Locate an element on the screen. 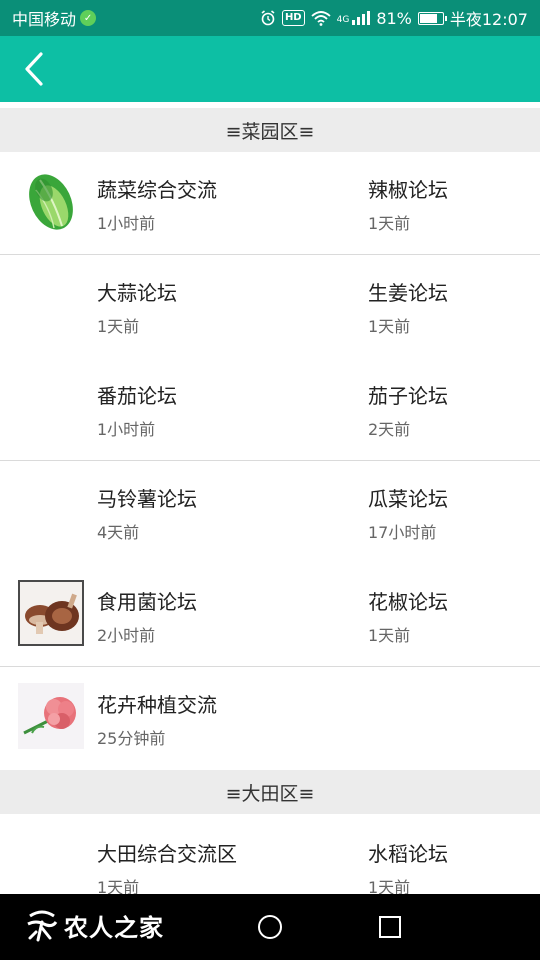 The height and width of the screenshot is (960, 540). forum-item-sichuan-pepper: 花椒论坛 1天前 is located at coordinates (445, 615).